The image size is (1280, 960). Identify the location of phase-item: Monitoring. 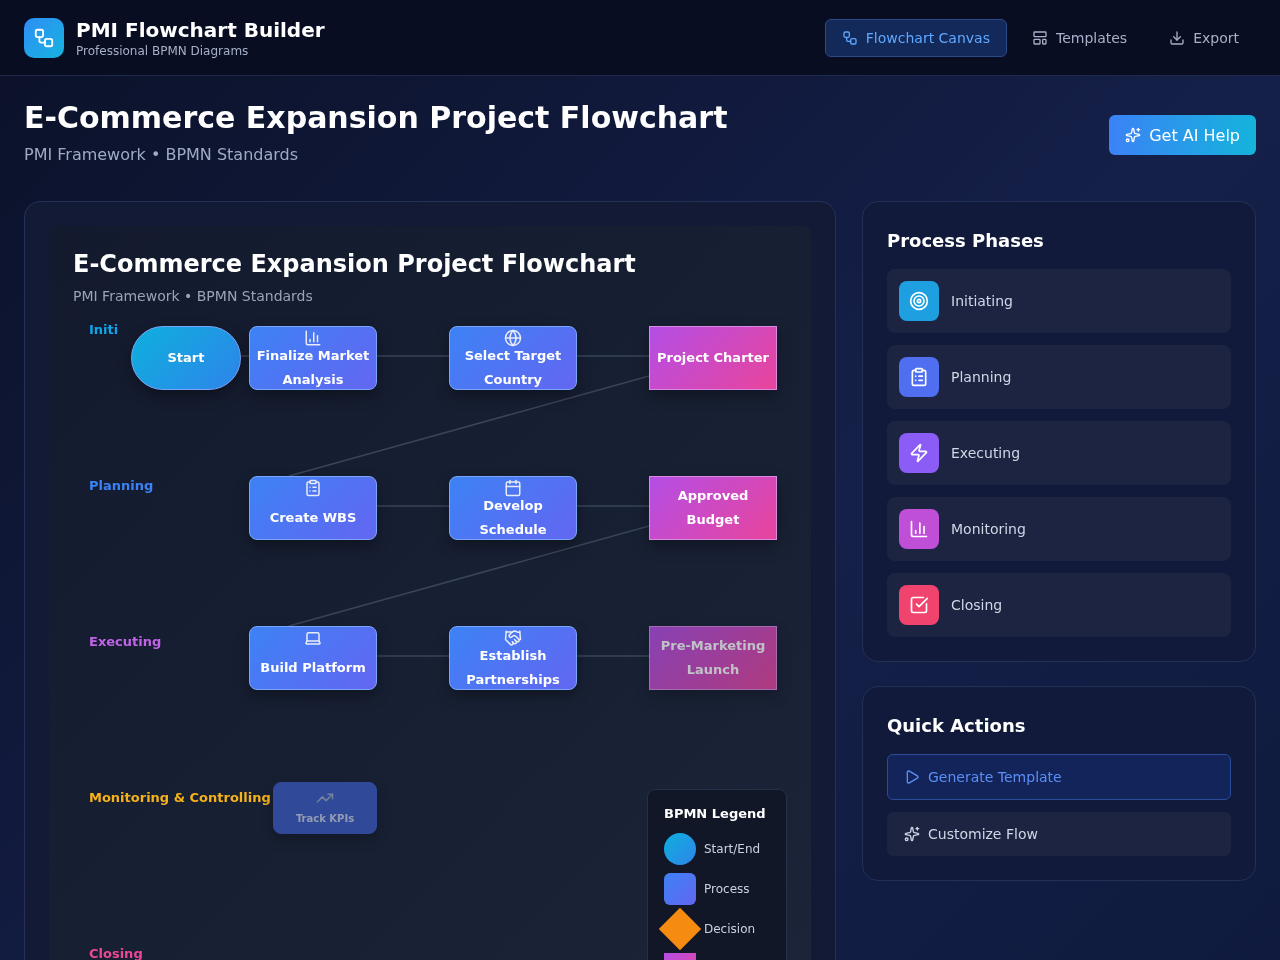
(1059, 529).